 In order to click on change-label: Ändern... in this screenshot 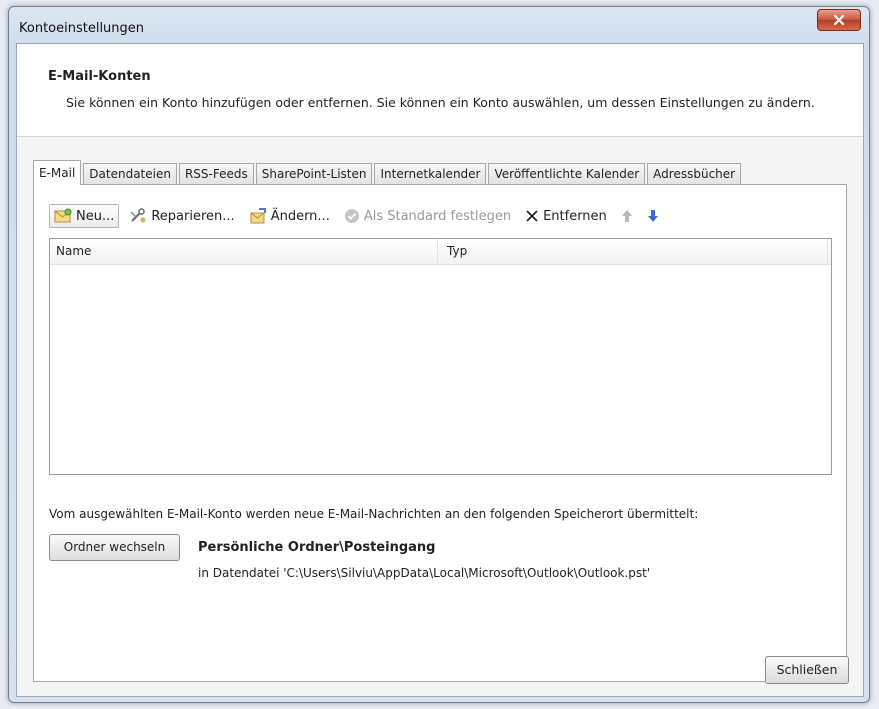, I will do `click(300, 216)`.